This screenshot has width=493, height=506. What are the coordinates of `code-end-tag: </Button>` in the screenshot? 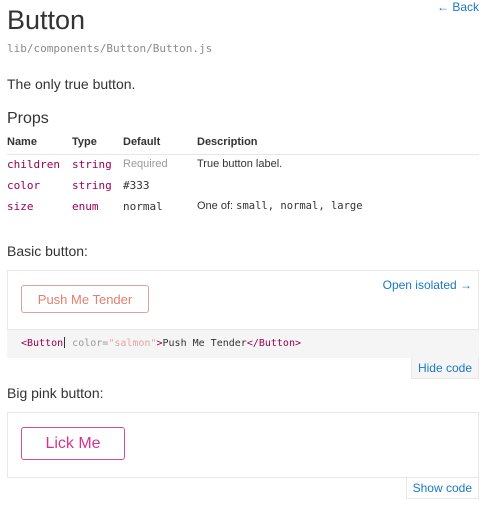 It's located at (273, 343).